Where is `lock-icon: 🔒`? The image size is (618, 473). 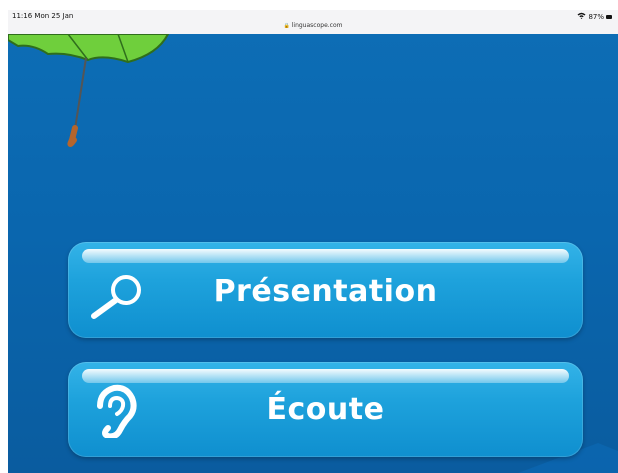
lock-icon: 🔒 is located at coordinates (286, 26).